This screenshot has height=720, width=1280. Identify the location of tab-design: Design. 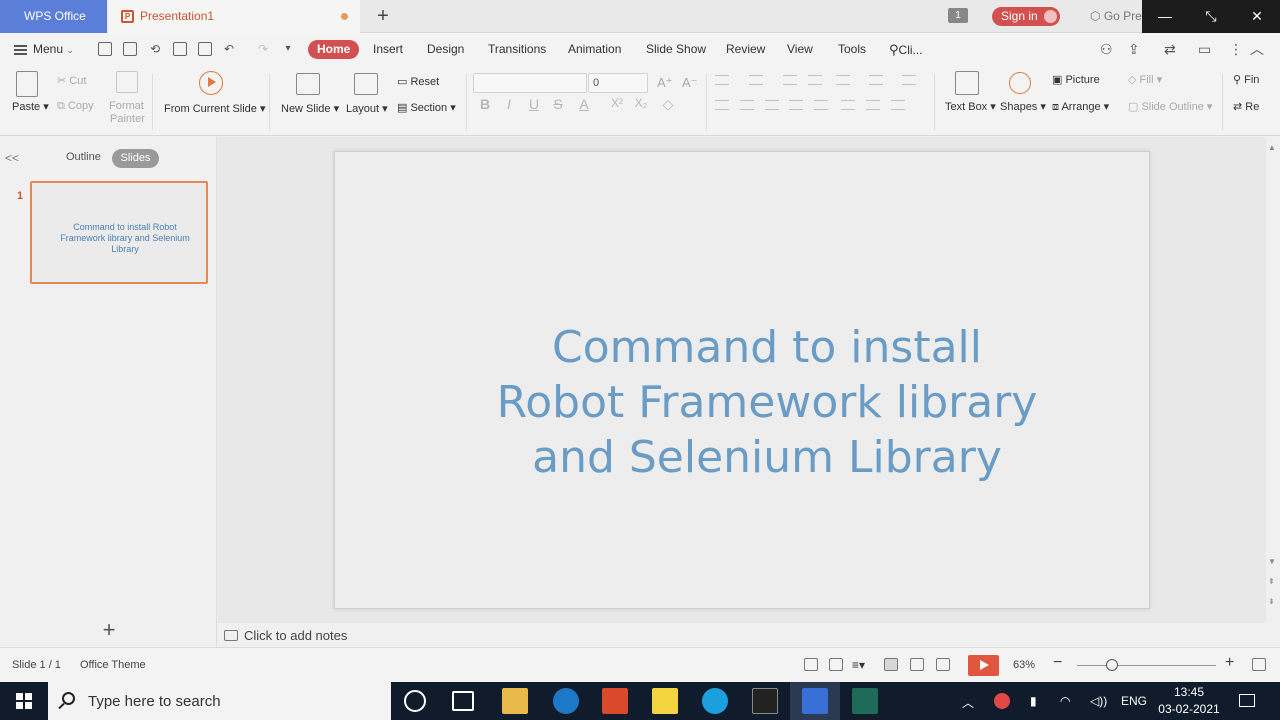
(445, 49).